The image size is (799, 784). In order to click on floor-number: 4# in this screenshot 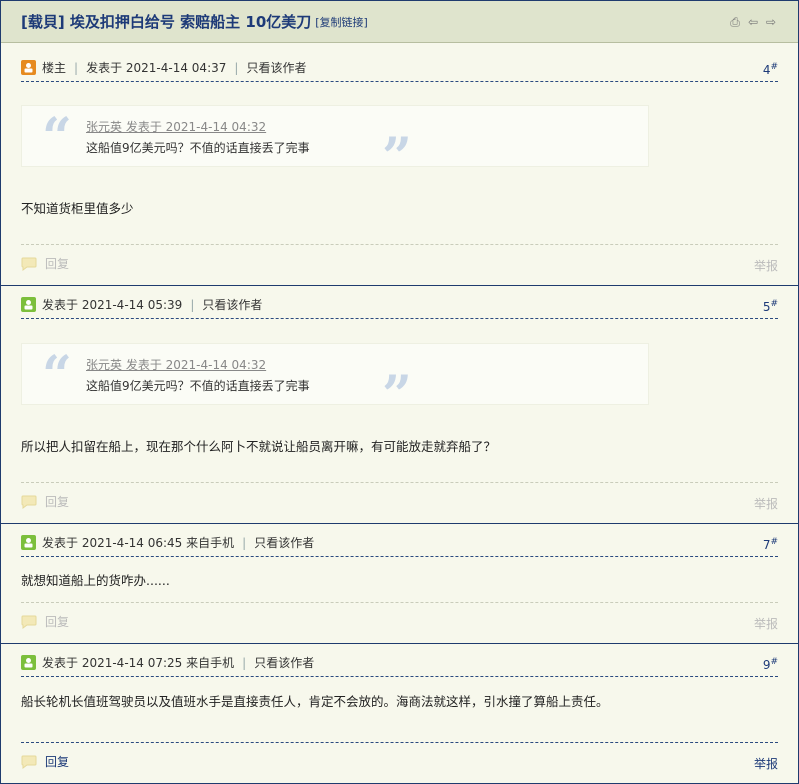, I will do `click(770, 69)`.